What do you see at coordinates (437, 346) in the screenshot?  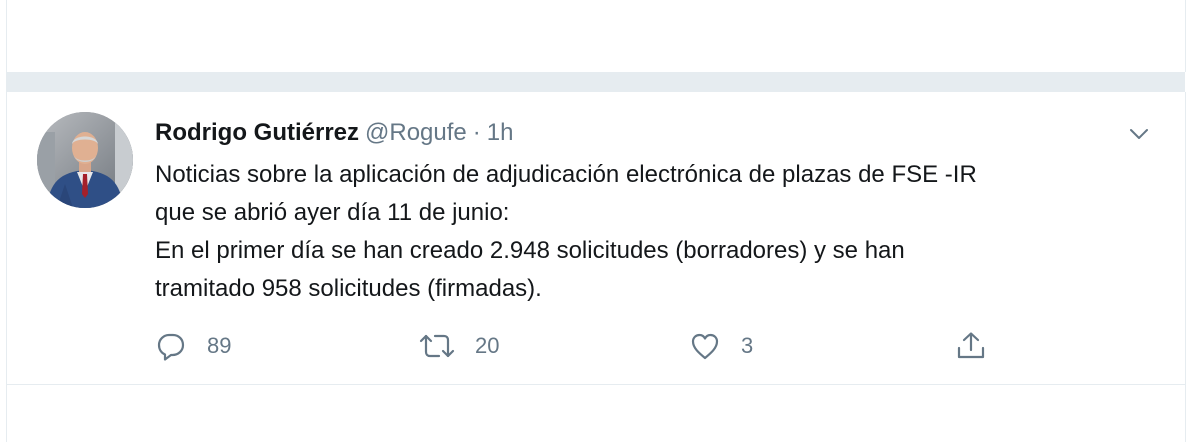 I see `retweet-icon` at bounding box center [437, 346].